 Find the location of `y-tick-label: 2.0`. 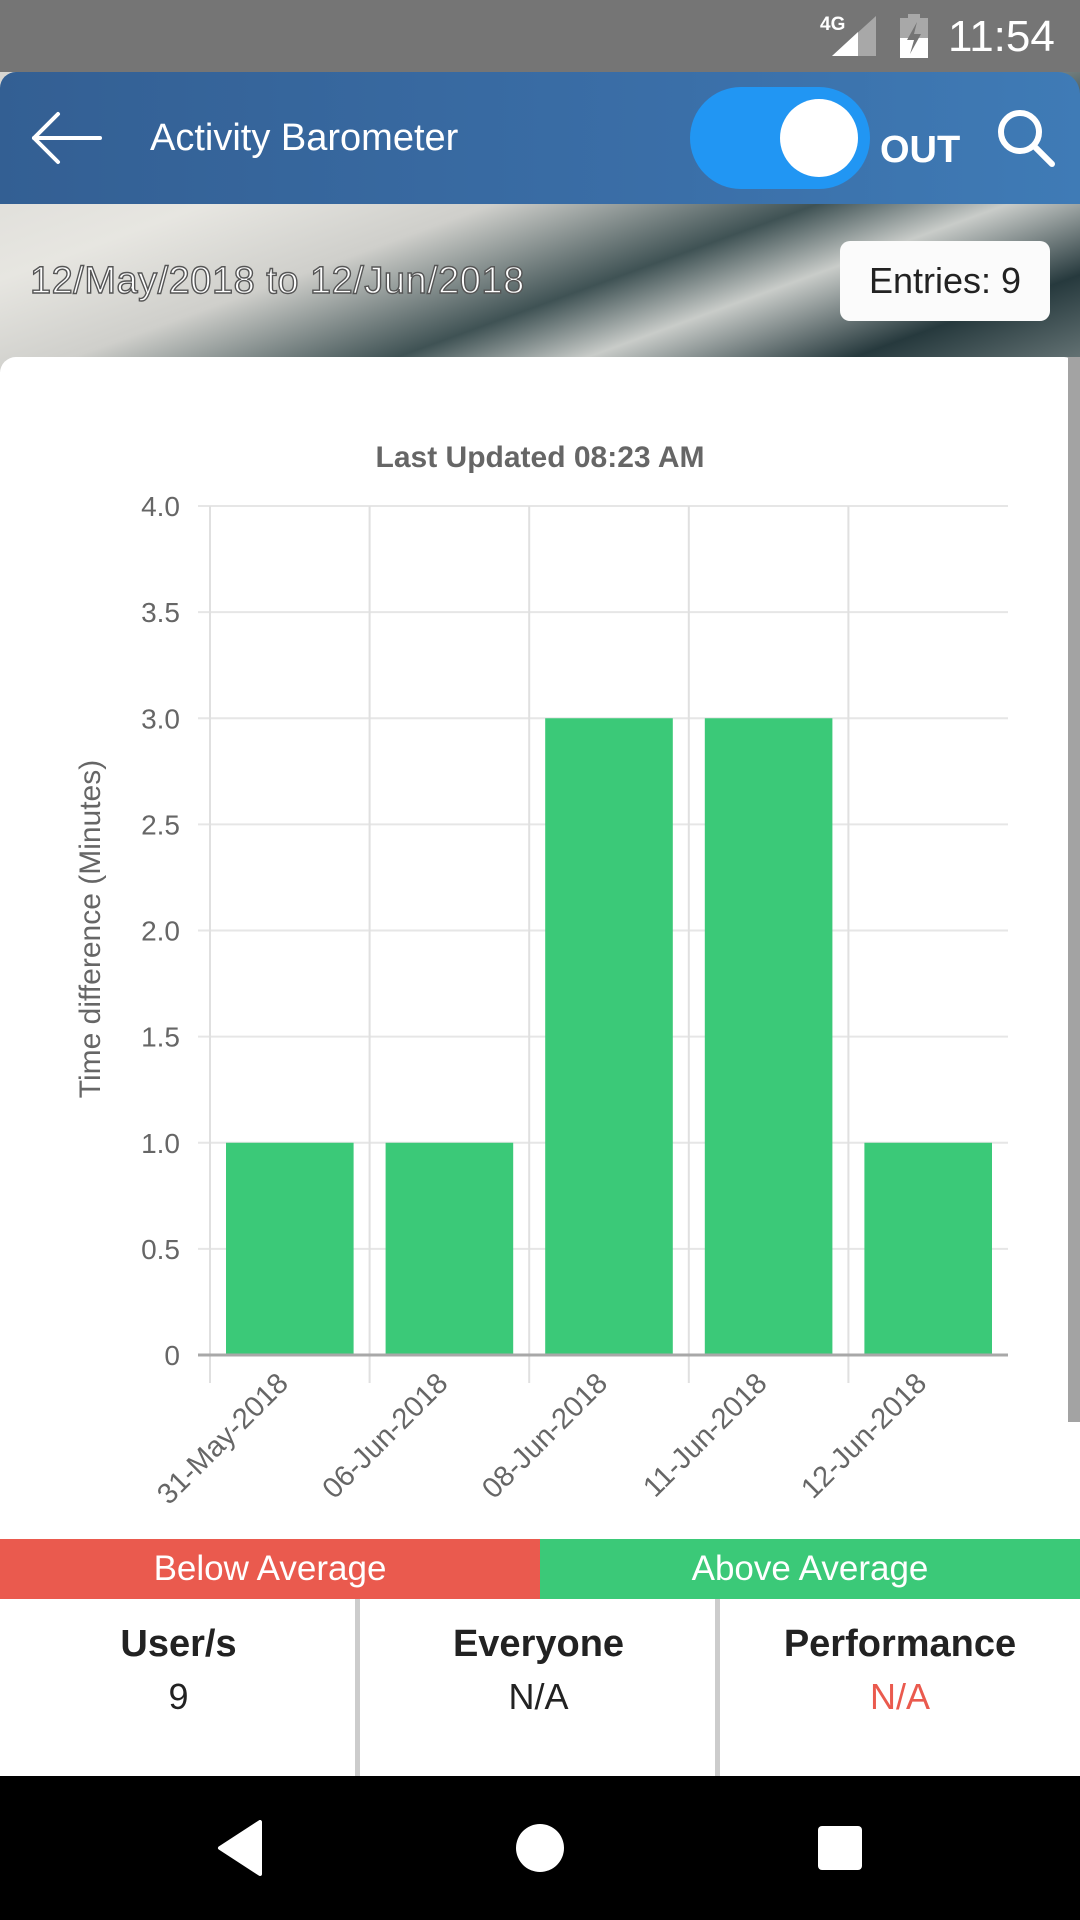

y-tick-label: 2.0 is located at coordinates (160, 931).